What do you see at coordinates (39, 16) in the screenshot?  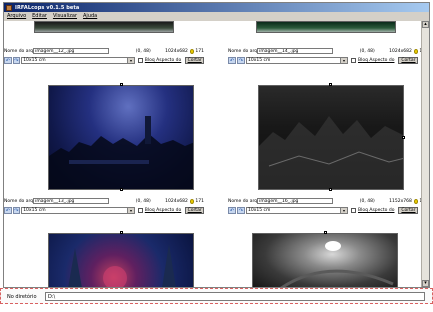 I see `menu-editar: Editar` at bounding box center [39, 16].